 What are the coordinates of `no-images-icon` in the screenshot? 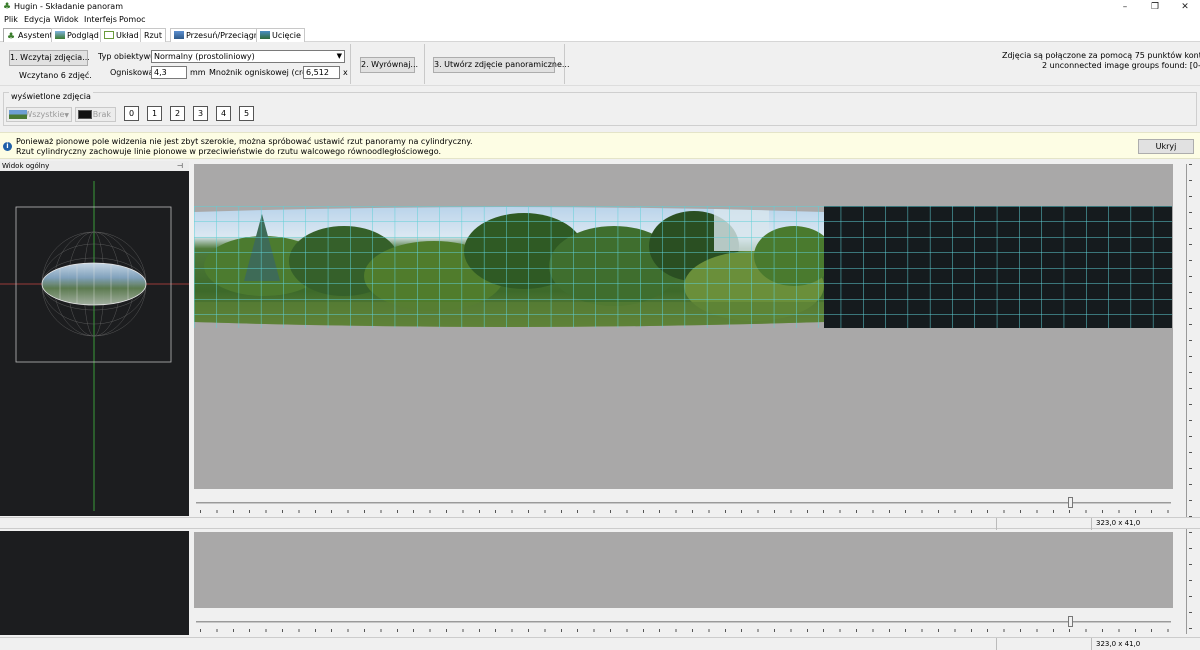 It's located at (85, 114).